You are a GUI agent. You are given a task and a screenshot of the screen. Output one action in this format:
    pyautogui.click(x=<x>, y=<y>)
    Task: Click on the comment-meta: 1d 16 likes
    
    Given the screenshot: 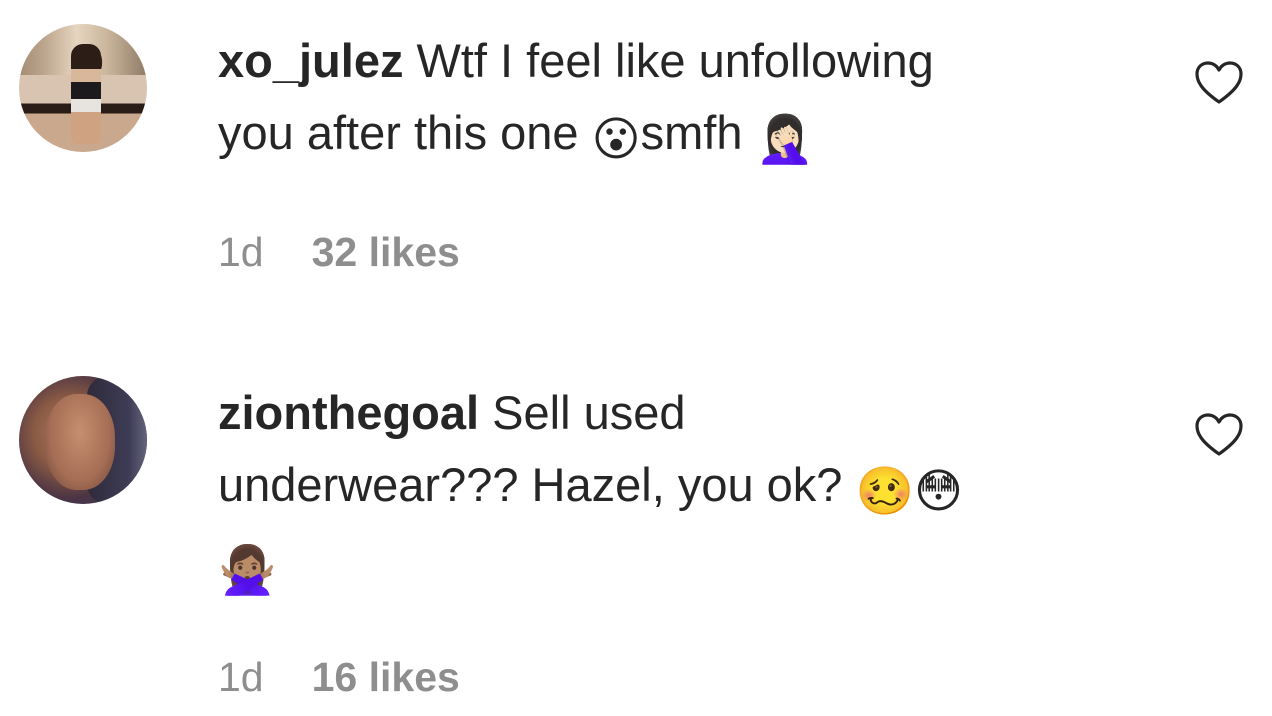 What is the action you would take?
    pyautogui.click(x=339, y=677)
    